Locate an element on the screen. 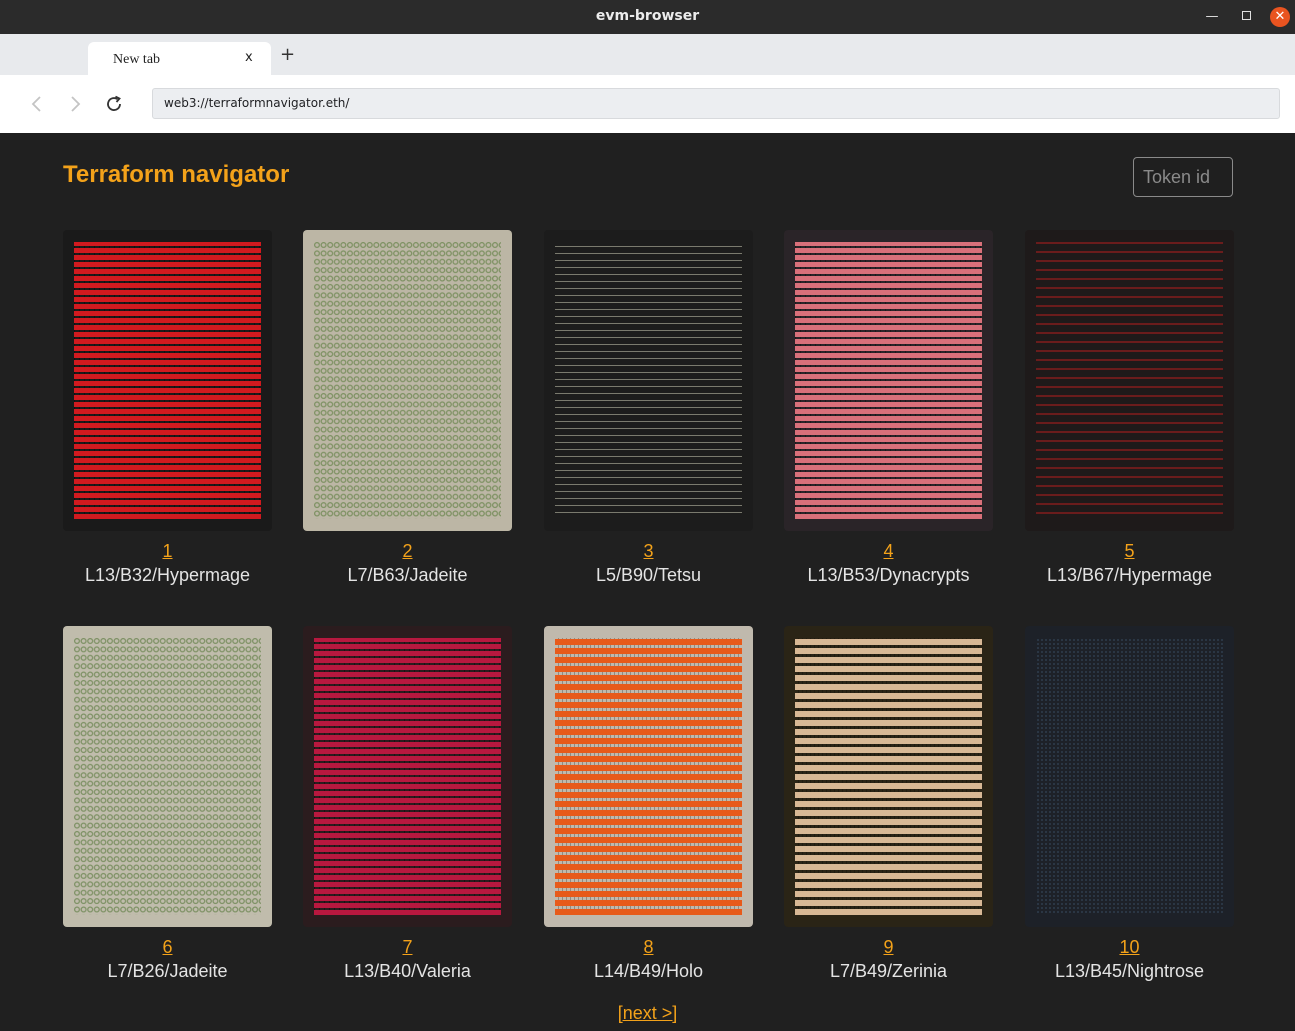 Image resolution: width=1295 pixels, height=1031 pixels. new-tab-button: + is located at coordinates (287, 55).